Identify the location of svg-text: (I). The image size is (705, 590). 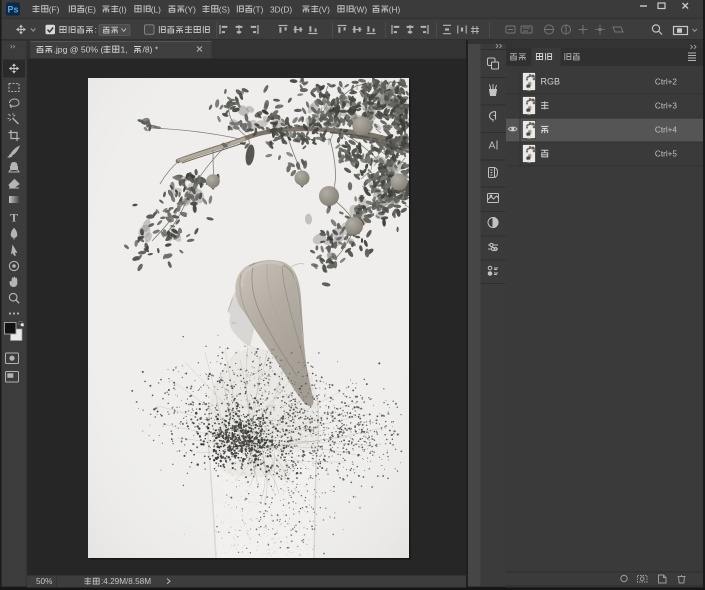
(123, 9).